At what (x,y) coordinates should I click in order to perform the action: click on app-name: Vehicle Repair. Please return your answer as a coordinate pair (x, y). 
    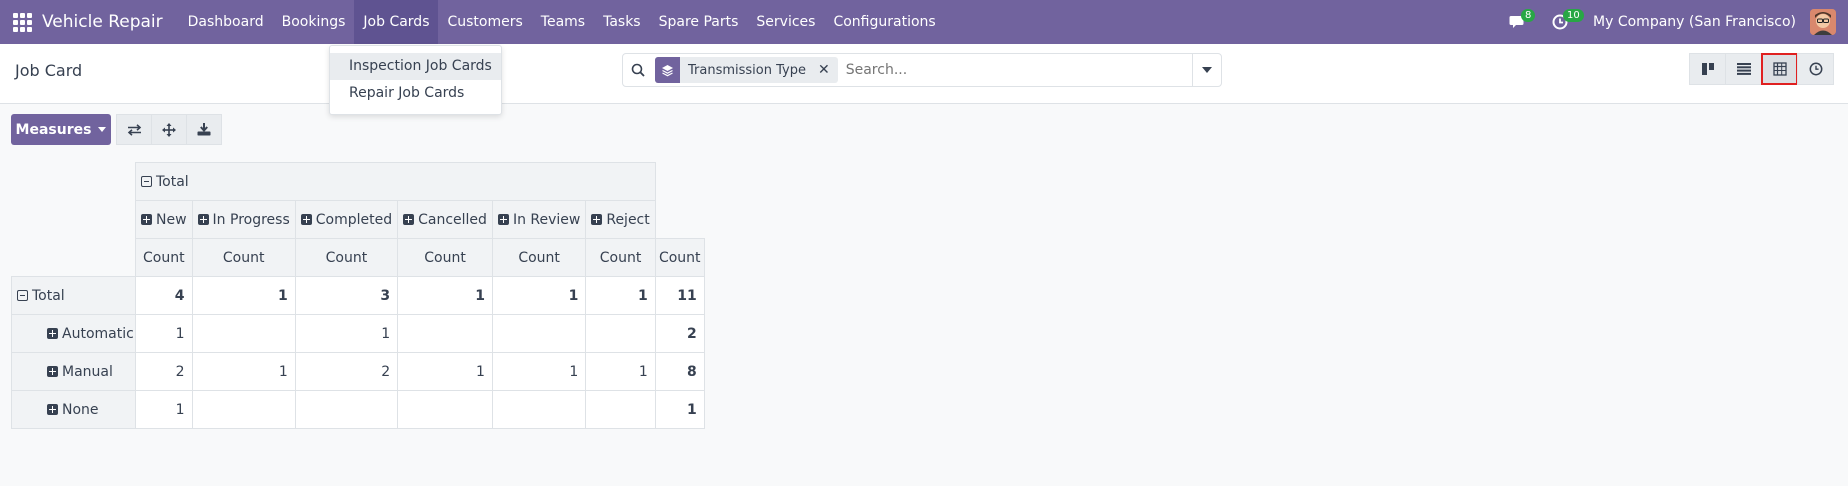
    Looking at the image, I should click on (102, 22).